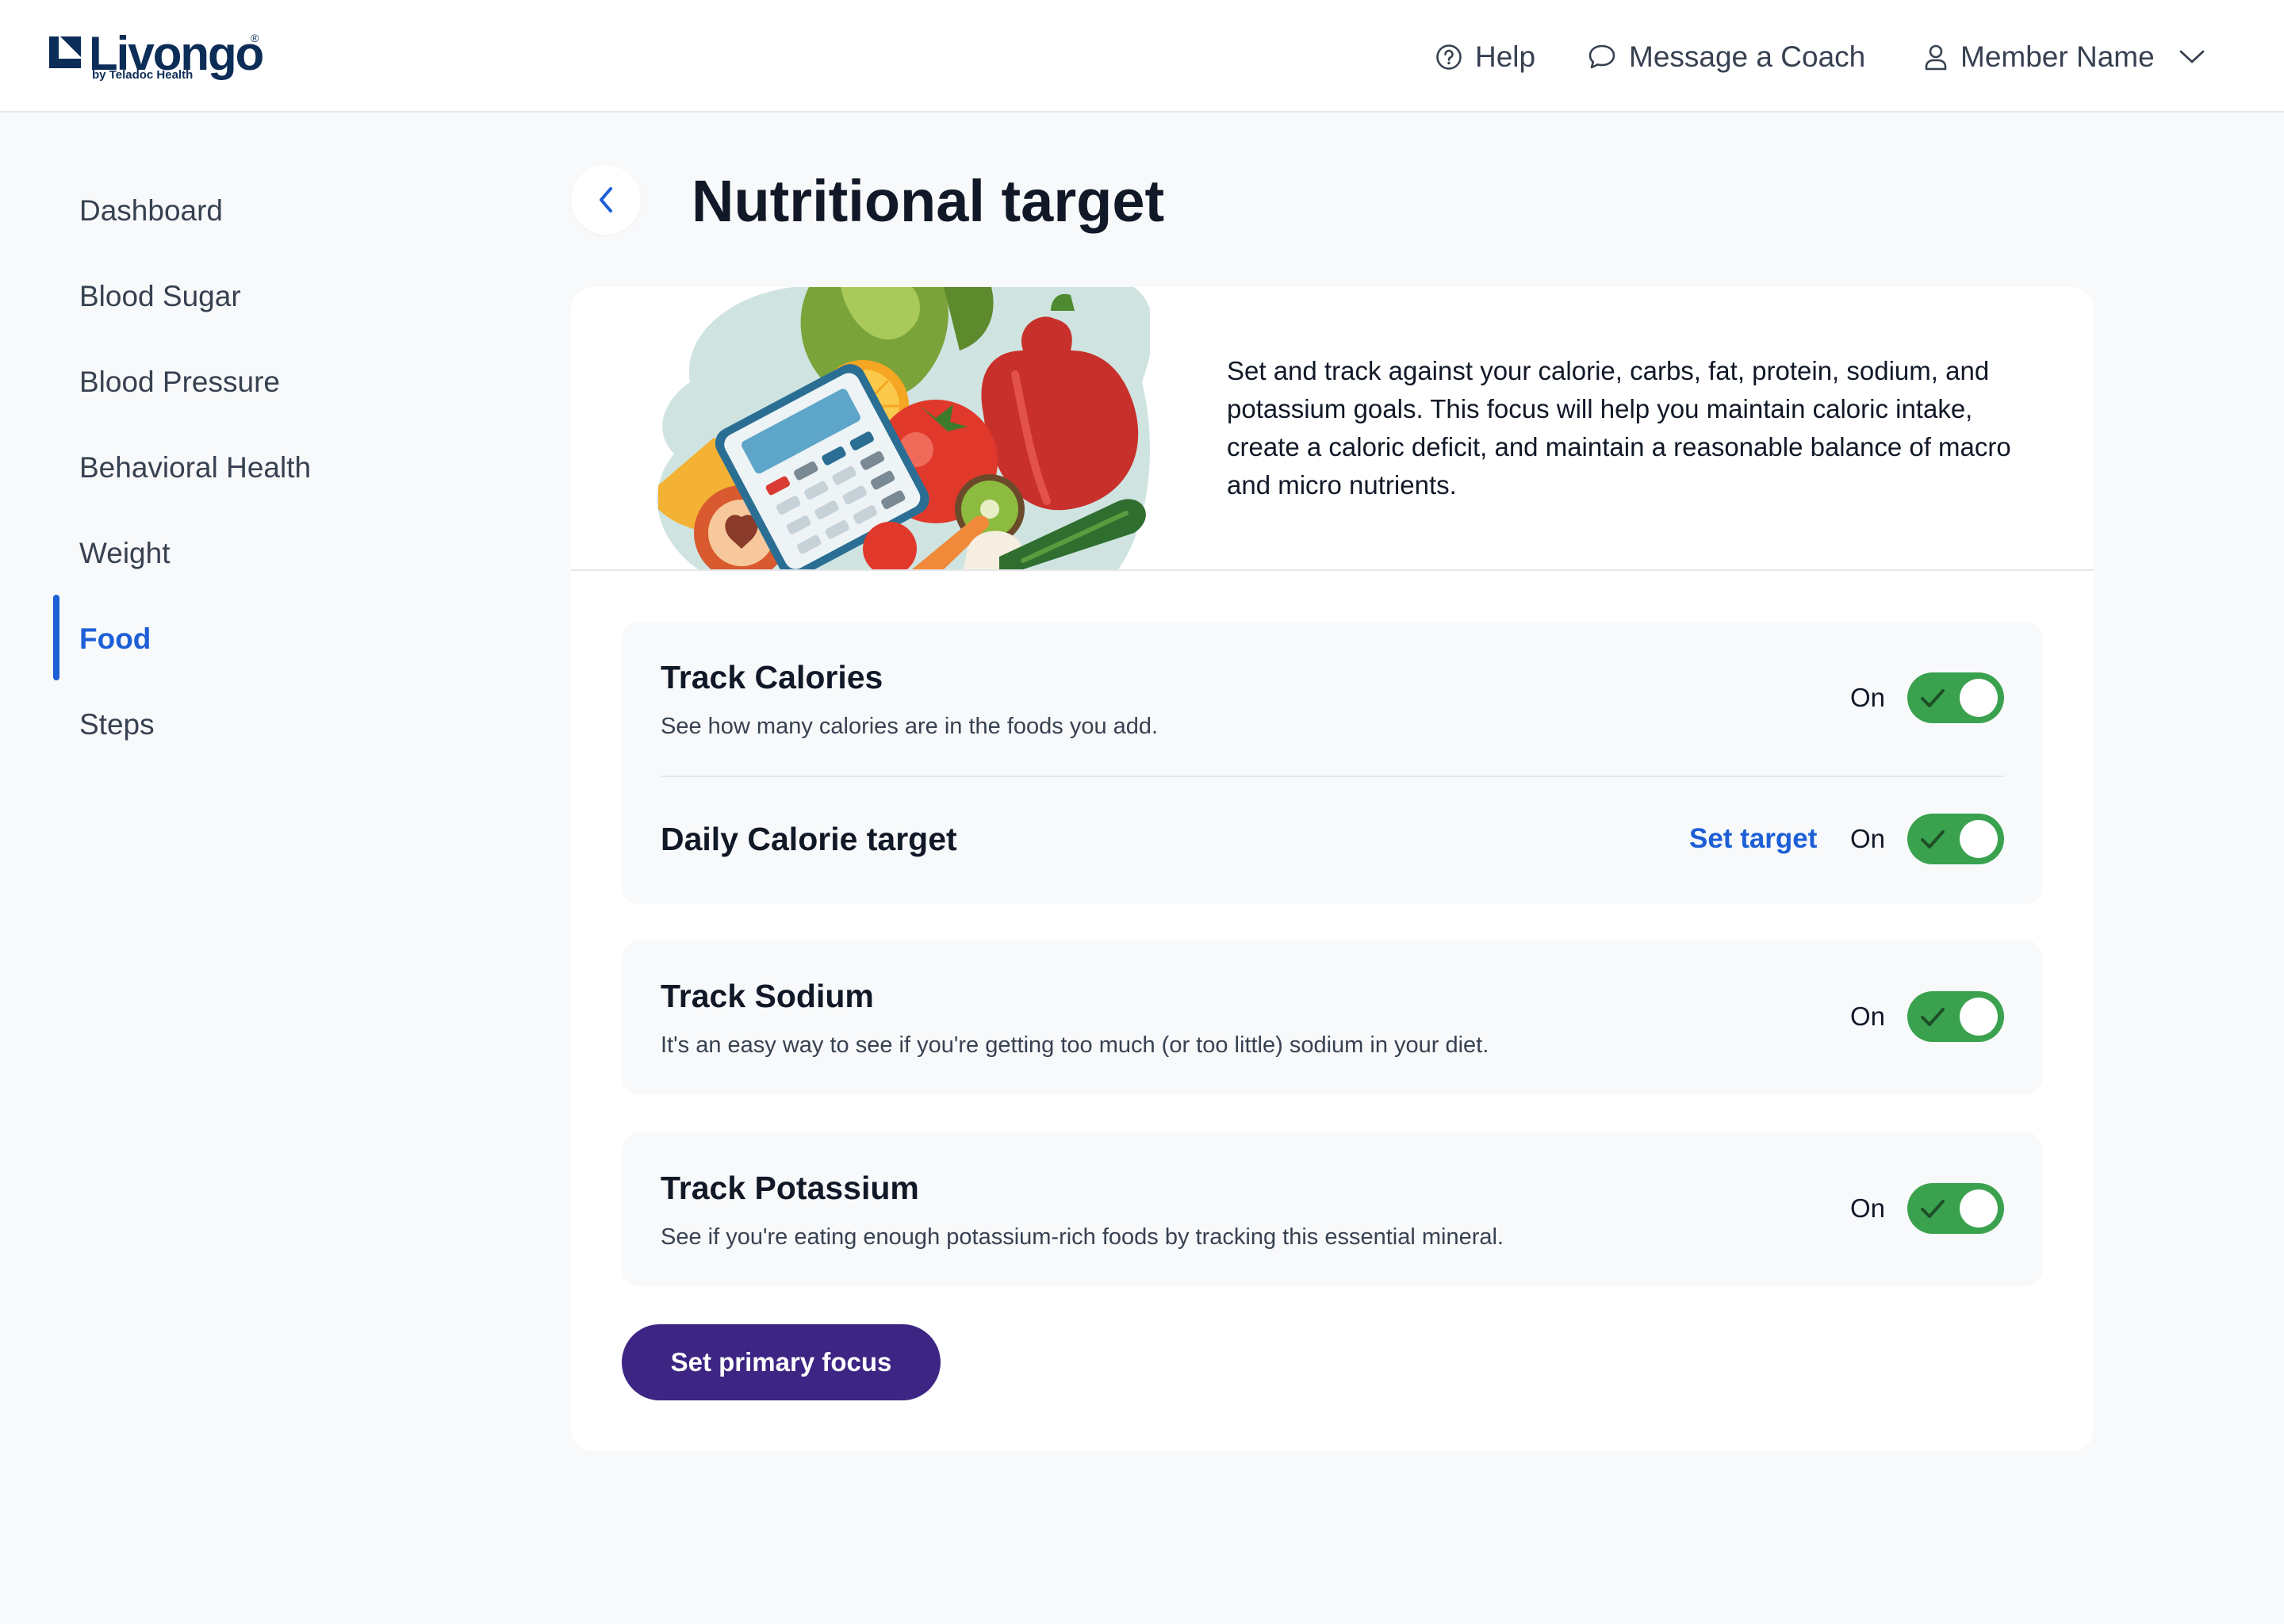  Describe the element at coordinates (809, 839) in the screenshot. I see `daily-calorie-target-title: Daily Calorie target` at that location.